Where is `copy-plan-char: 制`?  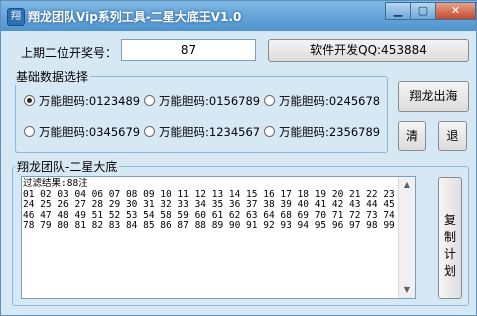
copy-plan-char: 制 is located at coordinates (449, 237).